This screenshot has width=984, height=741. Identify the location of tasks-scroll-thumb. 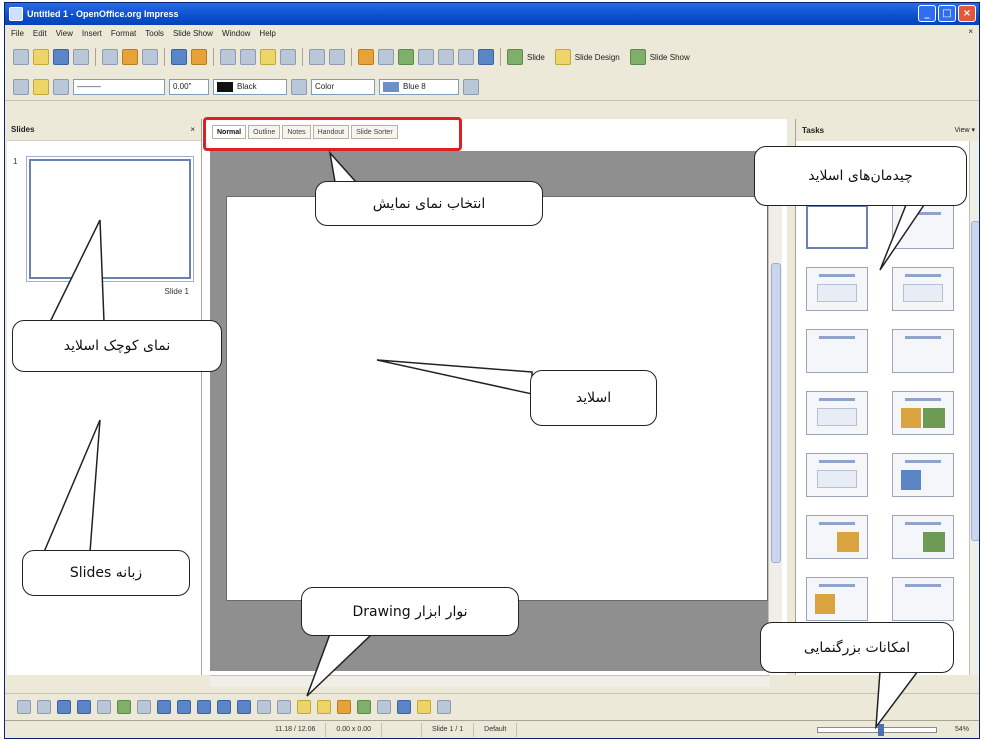
(975, 381).